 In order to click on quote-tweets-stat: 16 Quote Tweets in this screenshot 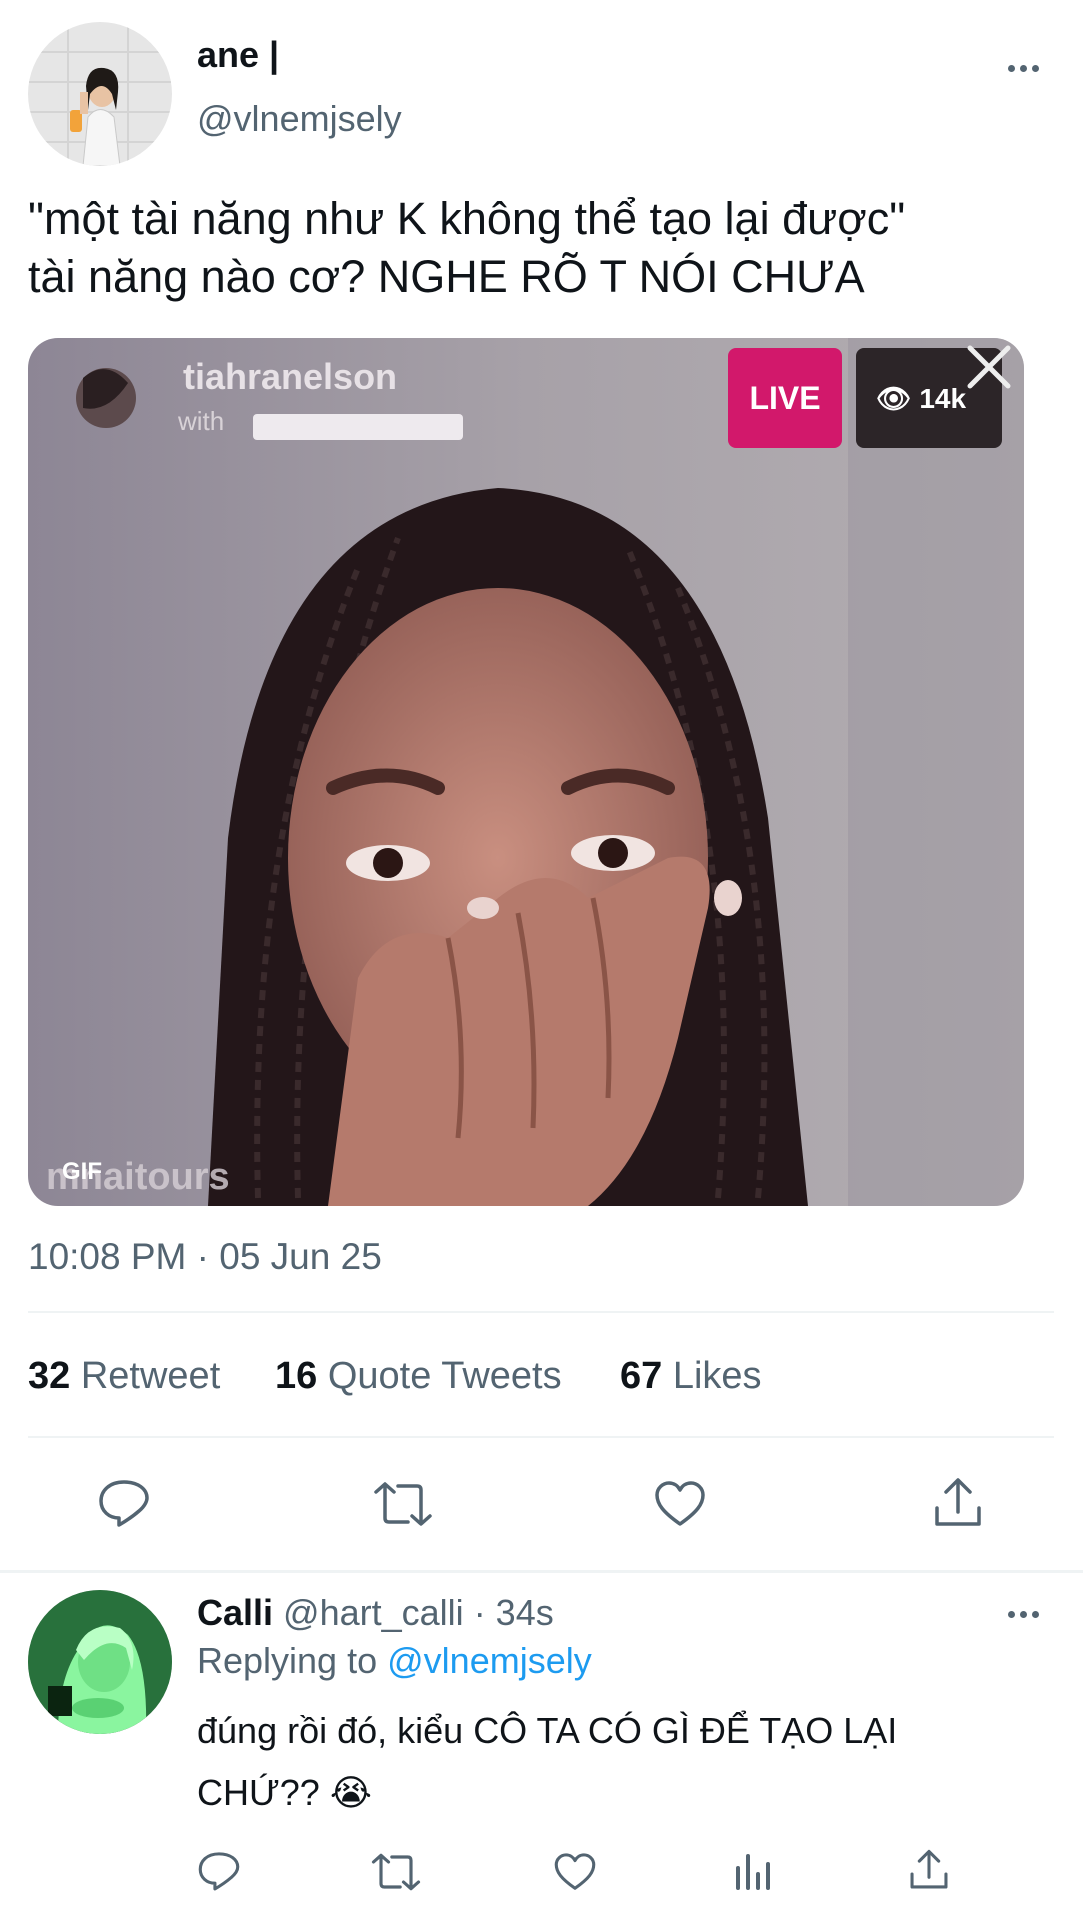, I will do `click(418, 1376)`.